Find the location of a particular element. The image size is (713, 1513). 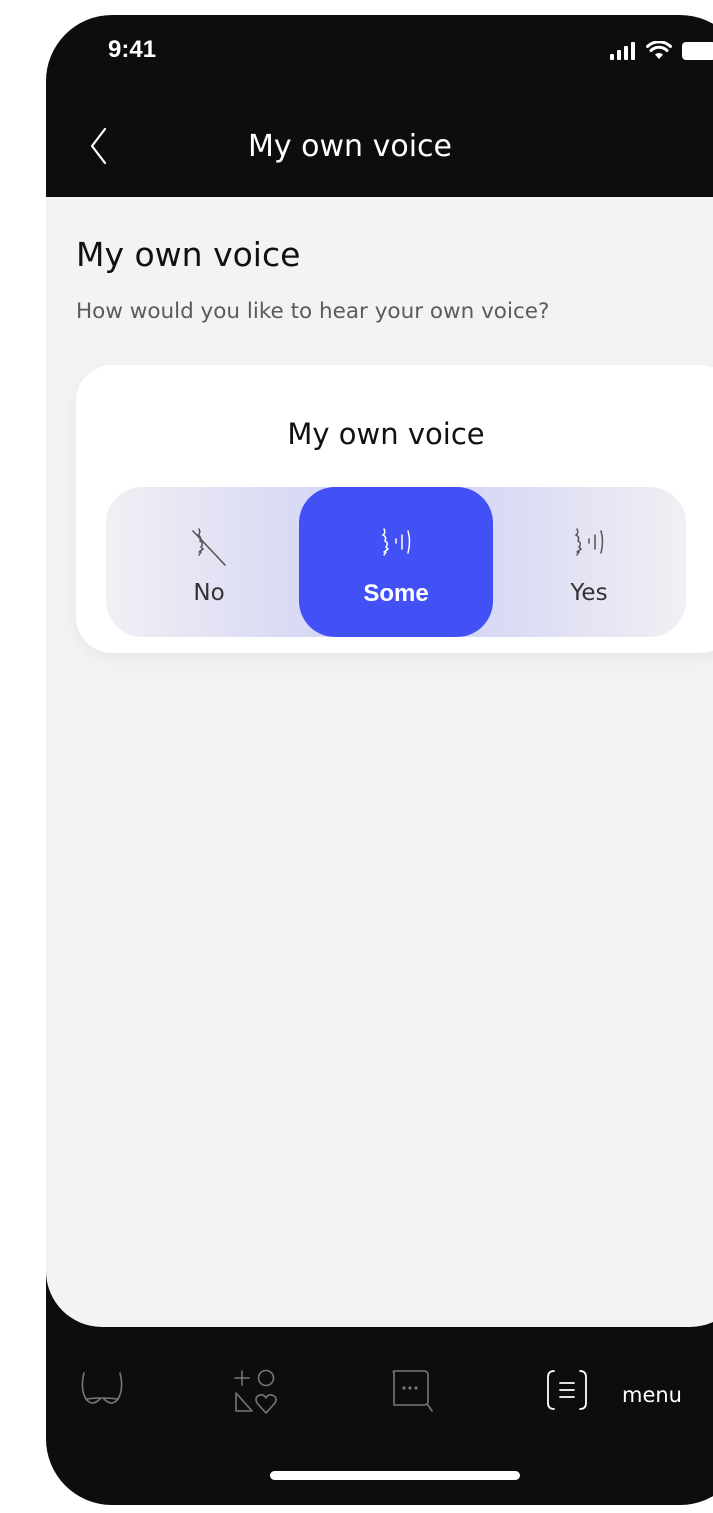

status-bar: 9:41 is located at coordinates (379, 55).